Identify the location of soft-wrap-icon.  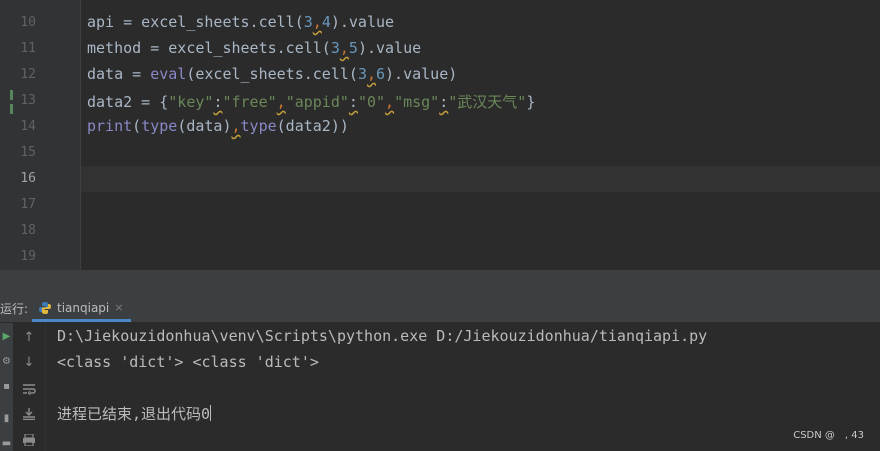
(29, 389).